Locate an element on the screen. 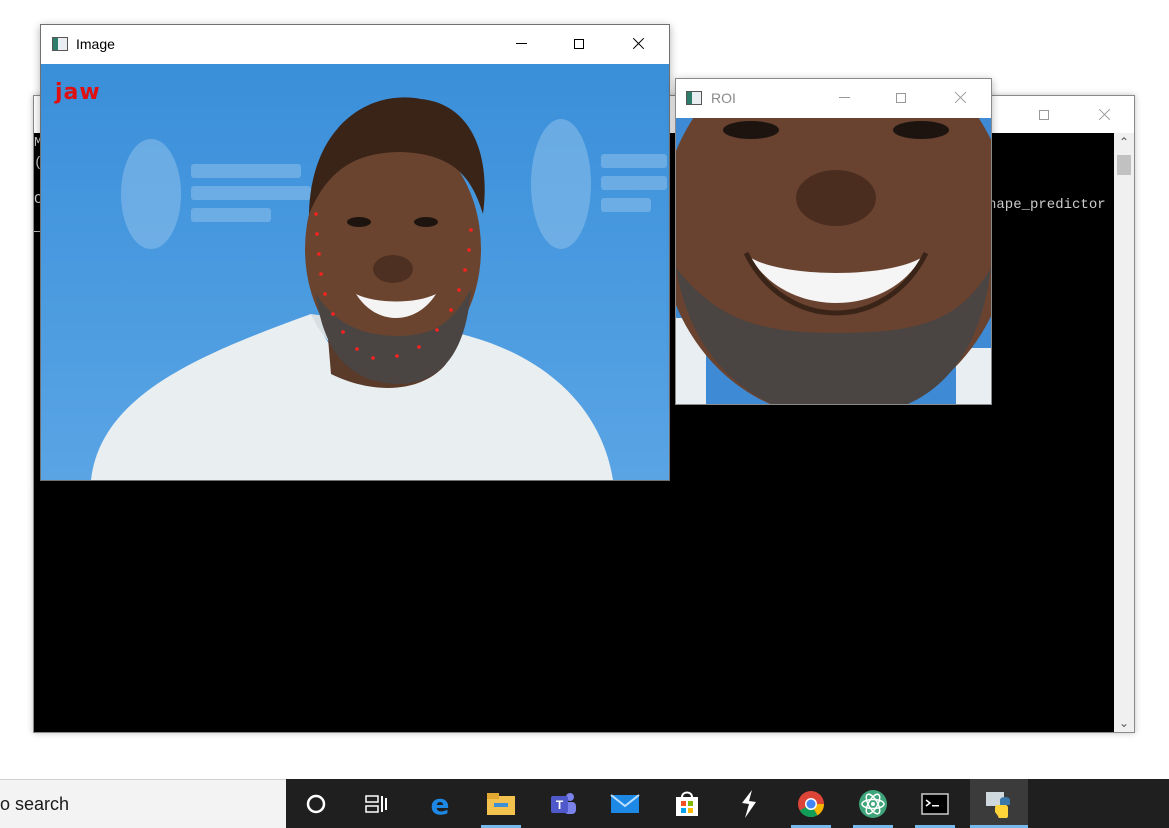 The height and width of the screenshot is (828, 1169). roi-canvas is located at coordinates (833, 261).